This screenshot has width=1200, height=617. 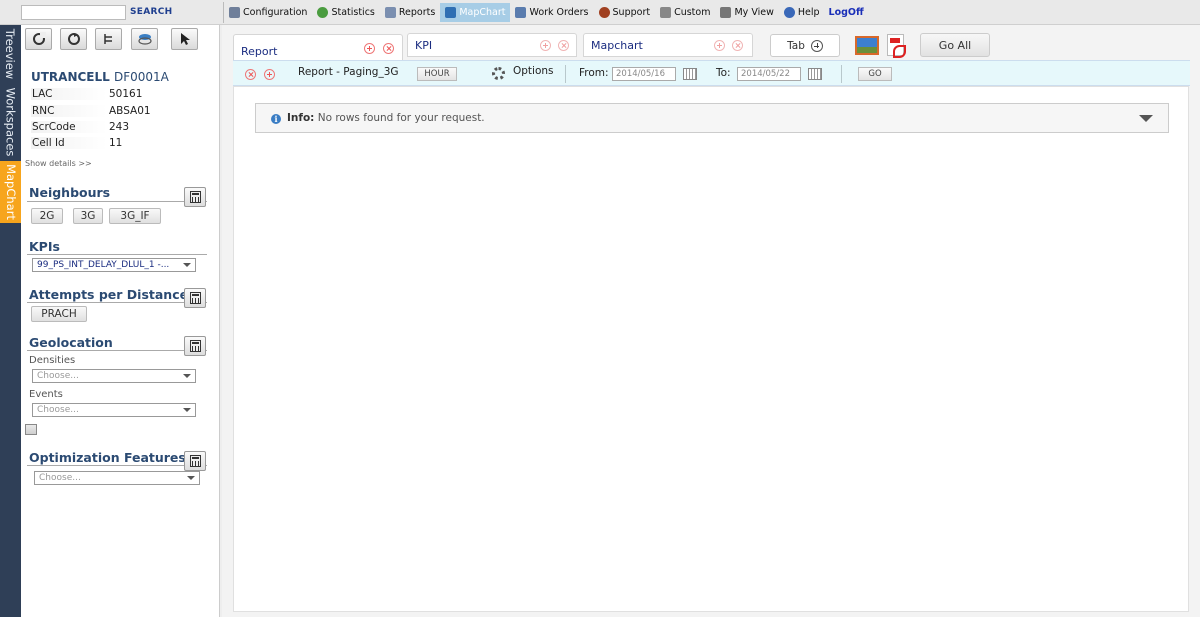 What do you see at coordinates (268, 12) in the screenshot?
I see `menu-configuration: Configuration` at bounding box center [268, 12].